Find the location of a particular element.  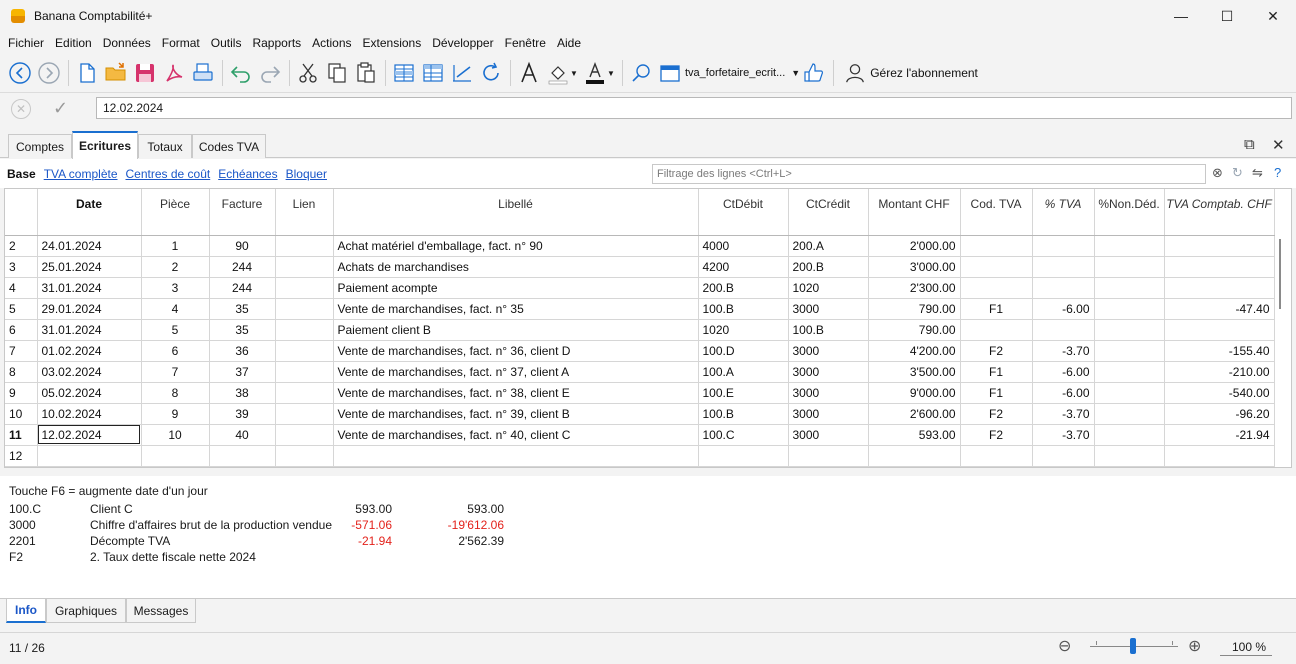

column-header-non-ded: %Non.Déd. is located at coordinates (1129, 212).